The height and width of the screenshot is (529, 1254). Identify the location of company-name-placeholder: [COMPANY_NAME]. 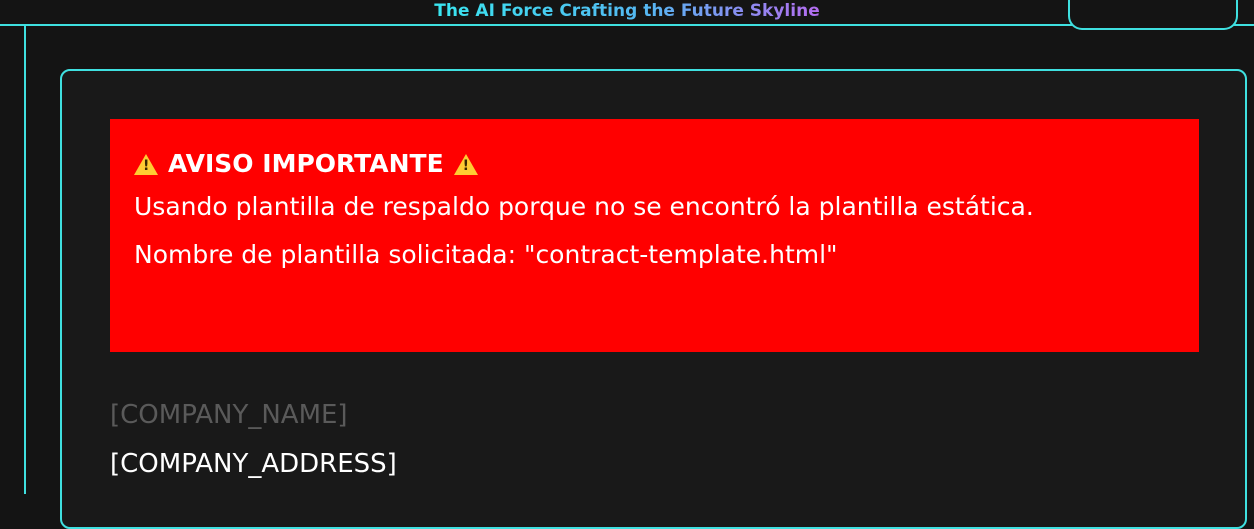
(229, 415).